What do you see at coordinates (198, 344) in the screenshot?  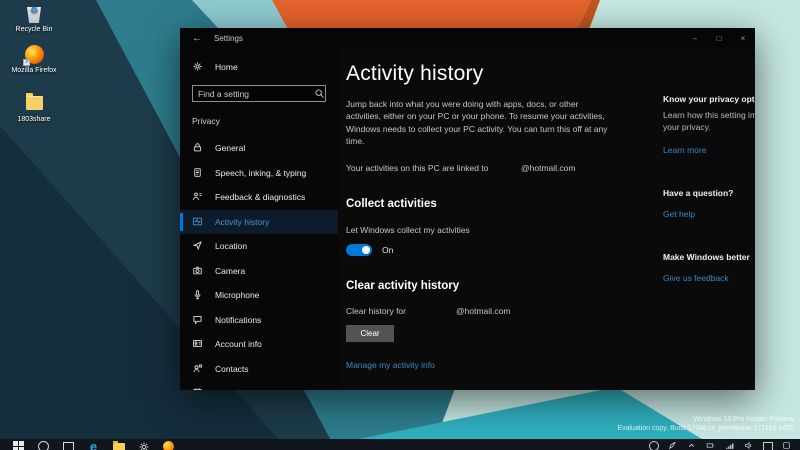 I see `account-card-icon` at bounding box center [198, 344].